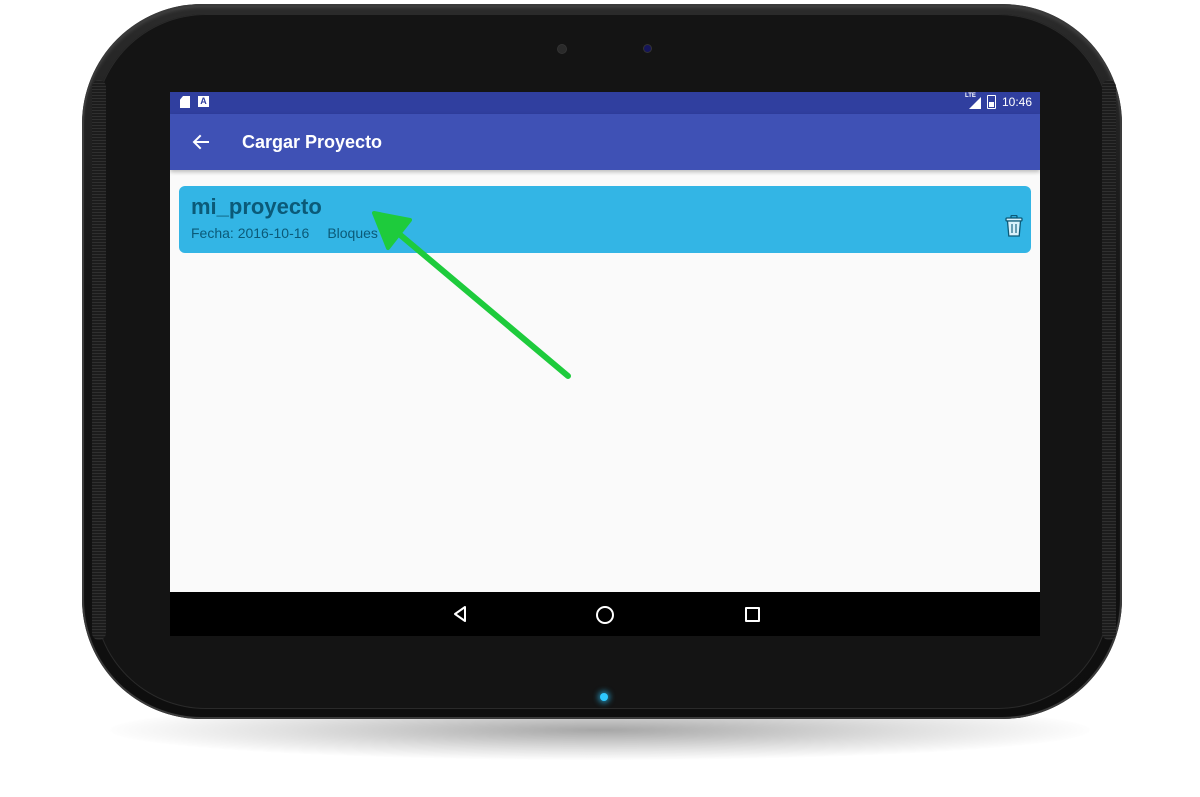 Image resolution: width=1200 pixels, height=797 pixels. I want to click on sd-card-icon, so click(185, 102).